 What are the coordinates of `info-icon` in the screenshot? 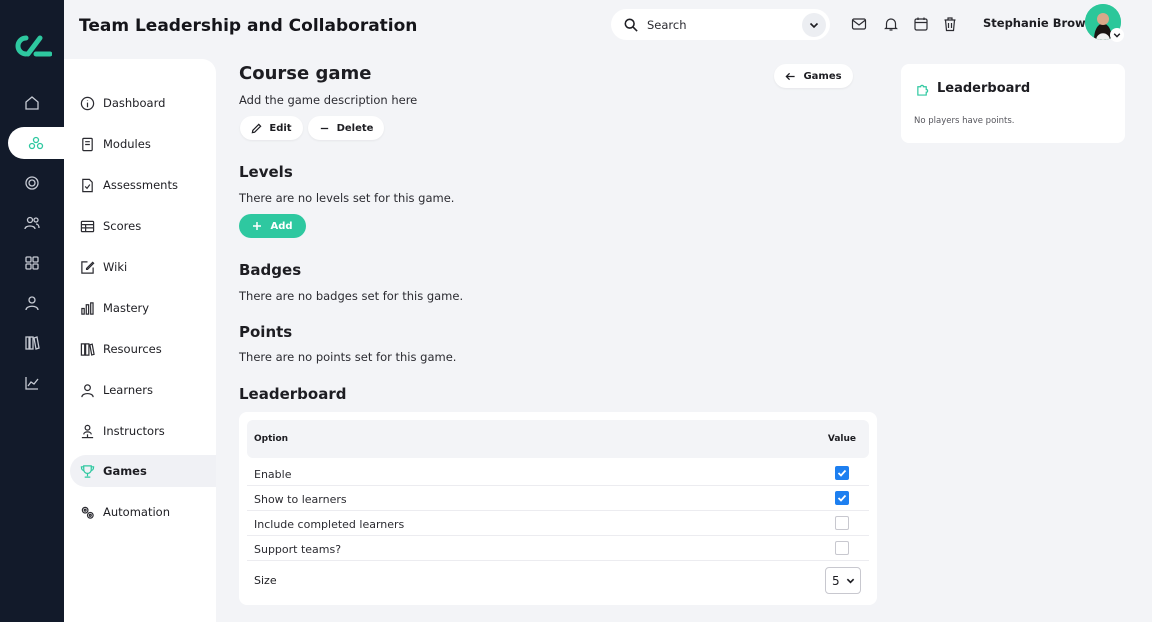 It's located at (87, 103).